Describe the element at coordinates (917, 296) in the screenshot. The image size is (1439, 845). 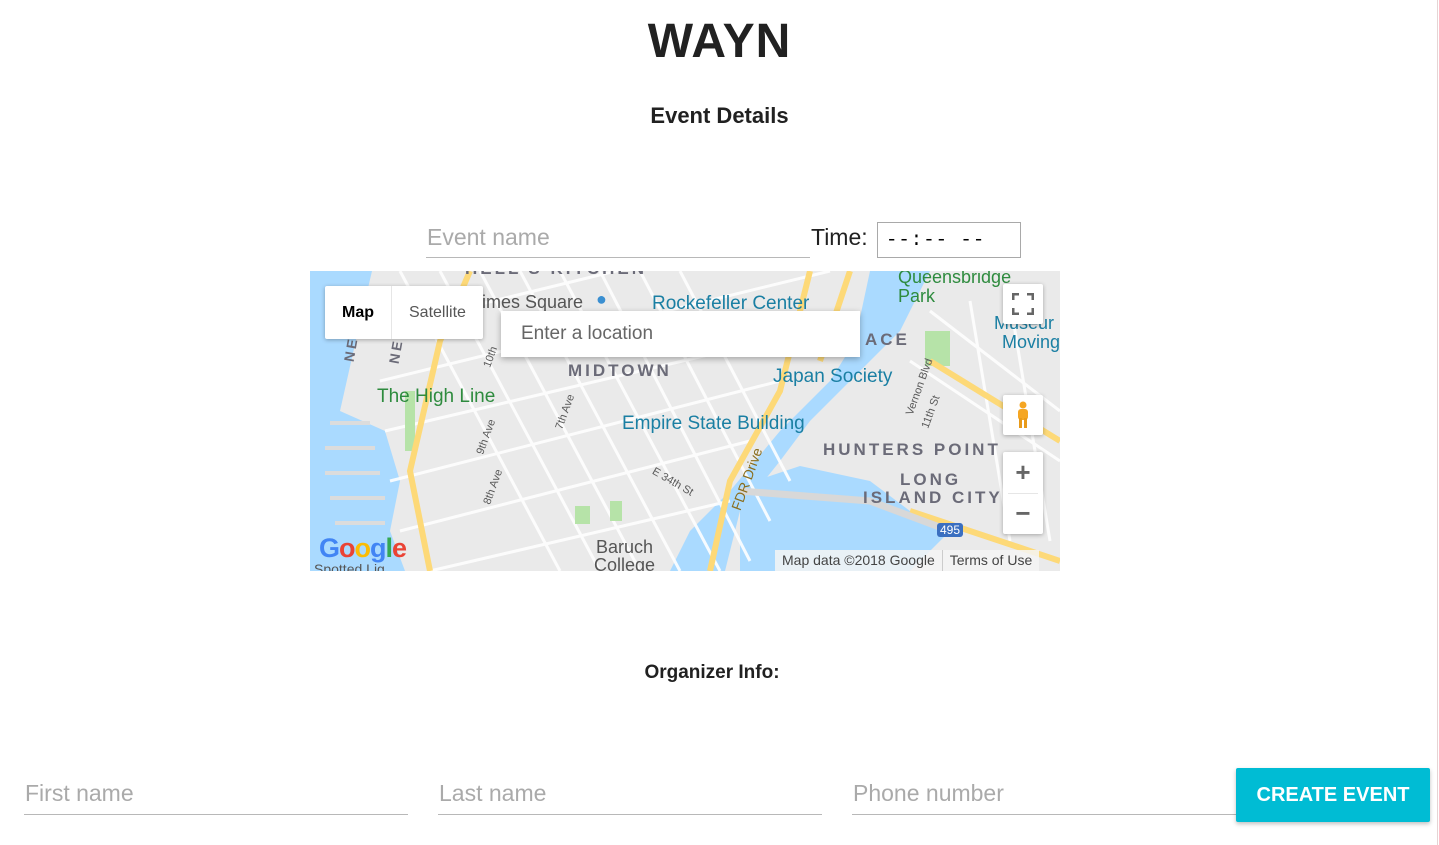
I see `map-label-park: Park` at that location.